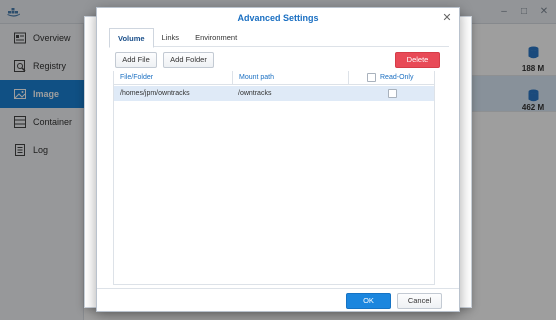 This screenshot has width=556, height=320. I want to click on delete-button: Delete, so click(417, 60).